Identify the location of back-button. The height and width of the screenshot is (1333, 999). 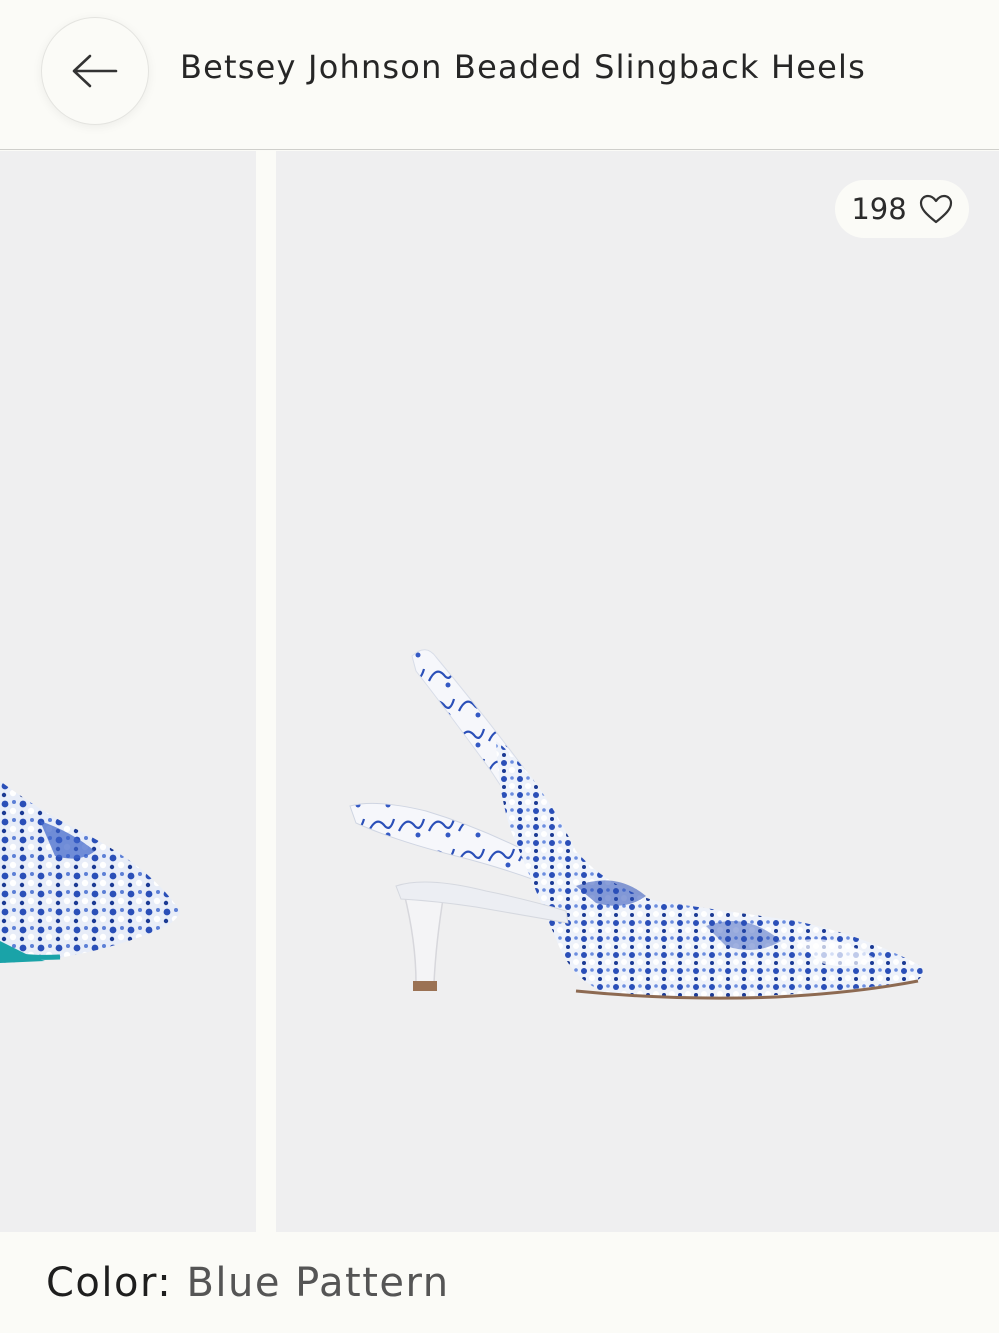
(95, 71).